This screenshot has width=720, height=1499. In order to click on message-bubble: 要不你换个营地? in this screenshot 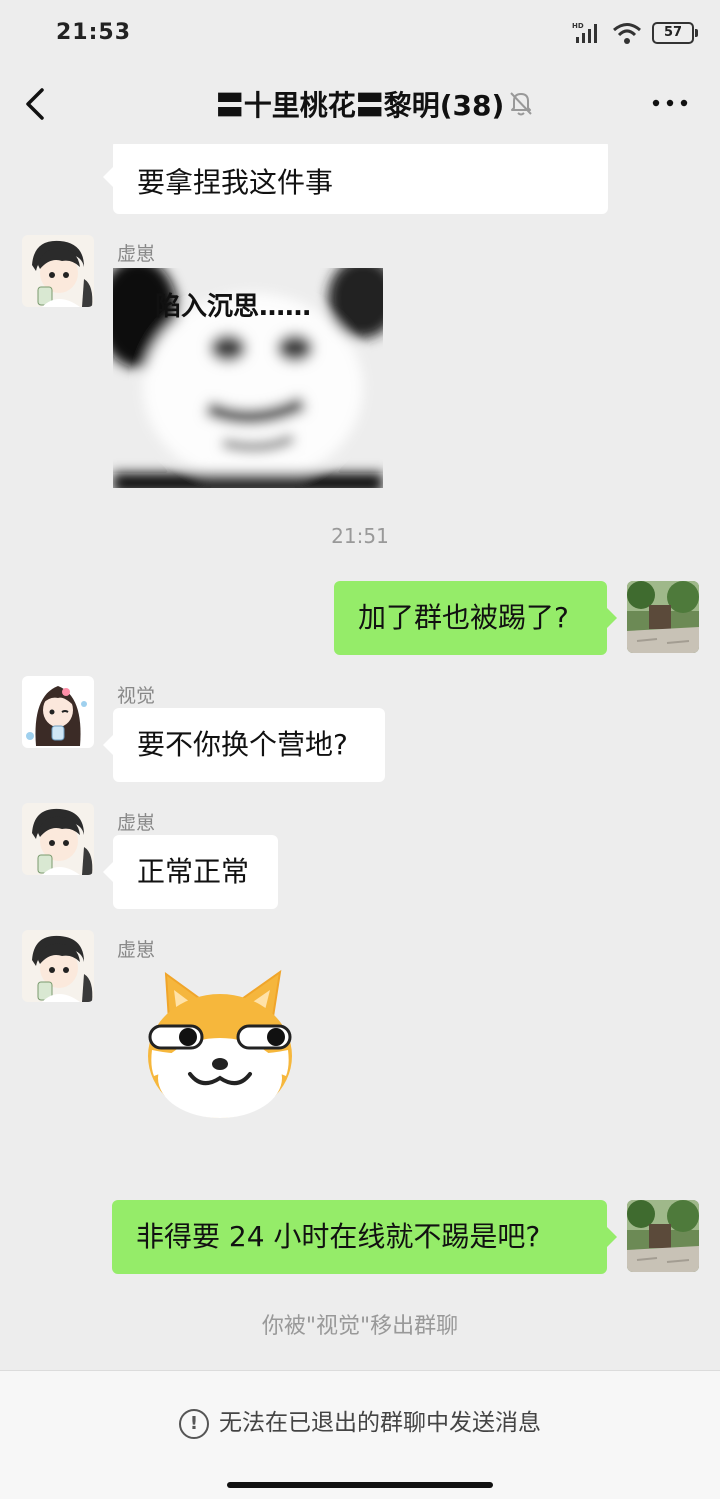, I will do `click(244, 745)`.